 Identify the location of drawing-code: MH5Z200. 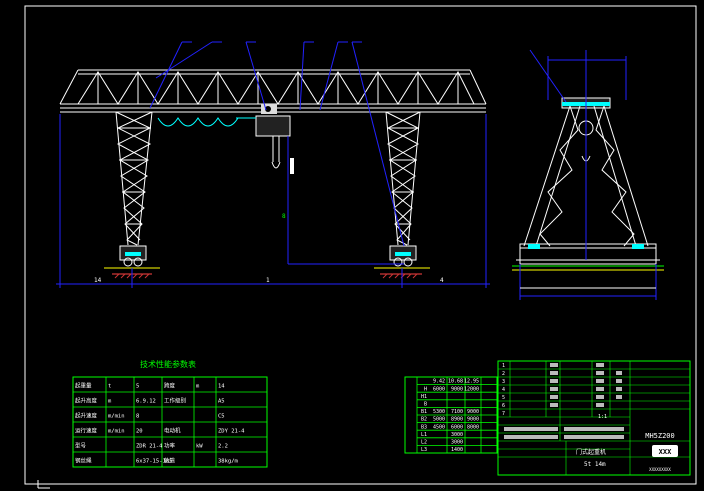
(660, 436).